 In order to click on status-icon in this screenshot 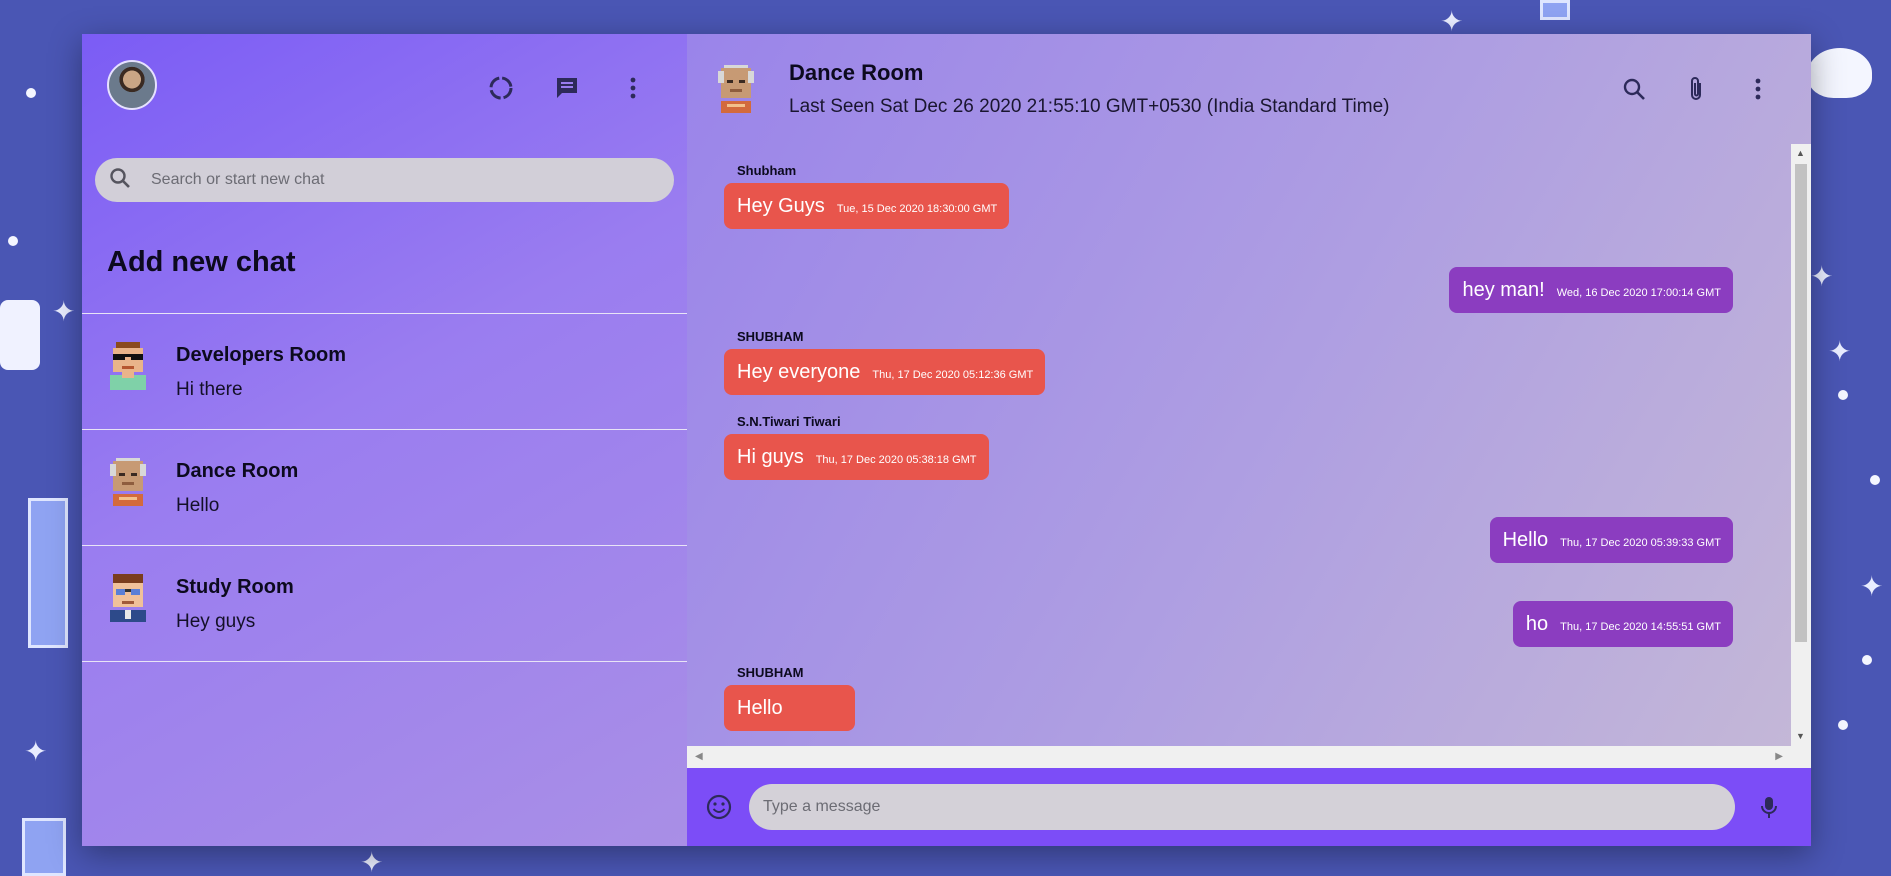, I will do `click(501, 88)`.